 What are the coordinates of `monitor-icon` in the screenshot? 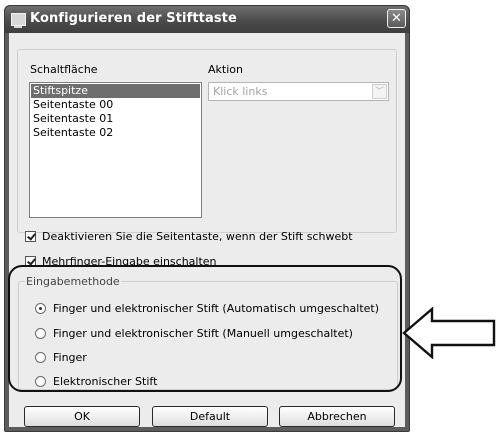 It's located at (18, 20).